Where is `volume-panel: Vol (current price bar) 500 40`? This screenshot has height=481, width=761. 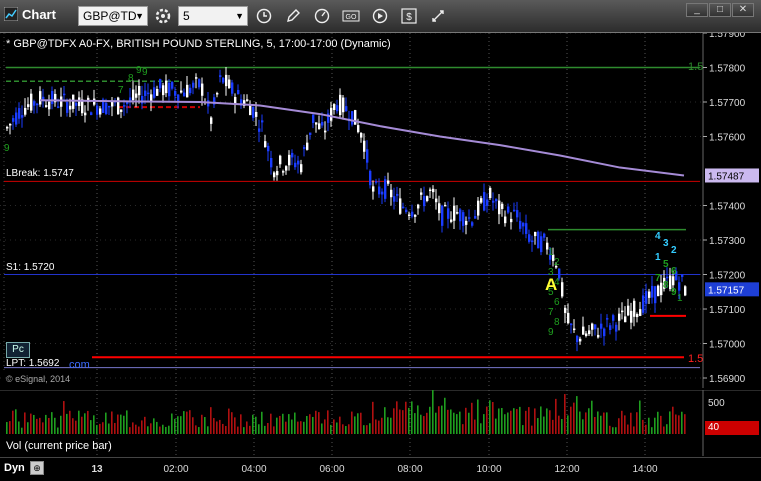 volume-panel: Vol (current price bar) 500 40 is located at coordinates (380, 423).